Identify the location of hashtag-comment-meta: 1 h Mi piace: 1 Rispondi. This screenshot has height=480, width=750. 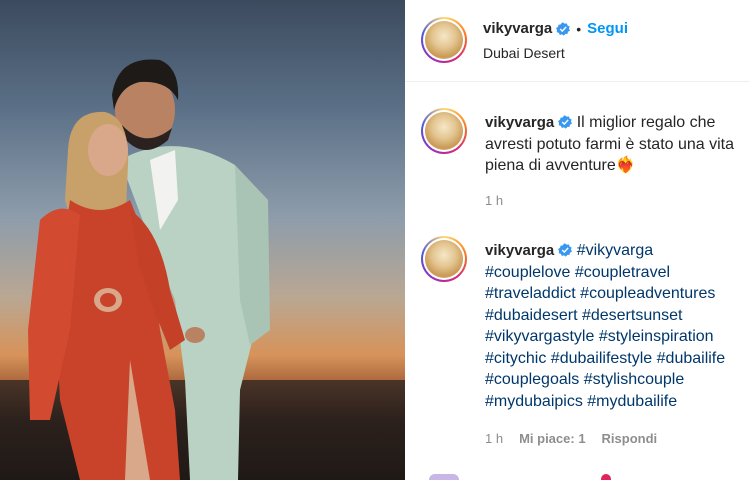
(571, 438).